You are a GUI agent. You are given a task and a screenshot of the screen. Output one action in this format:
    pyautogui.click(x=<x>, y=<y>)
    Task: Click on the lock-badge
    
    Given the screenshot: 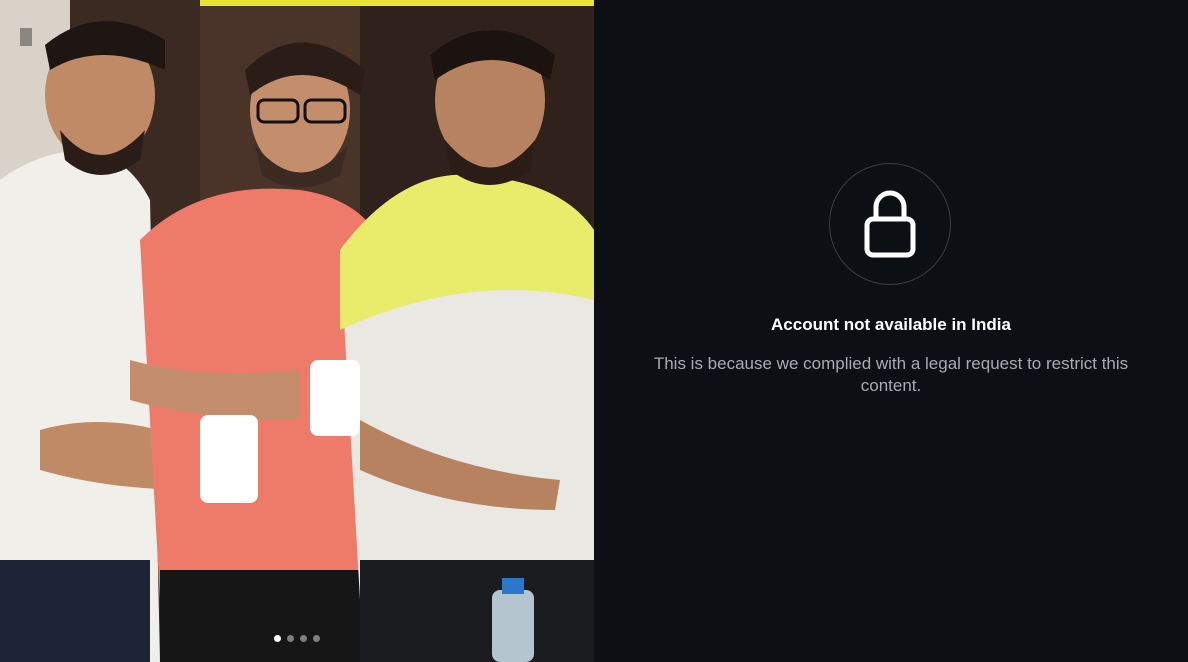 What is the action you would take?
    pyautogui.click(x=890, y=224)
    